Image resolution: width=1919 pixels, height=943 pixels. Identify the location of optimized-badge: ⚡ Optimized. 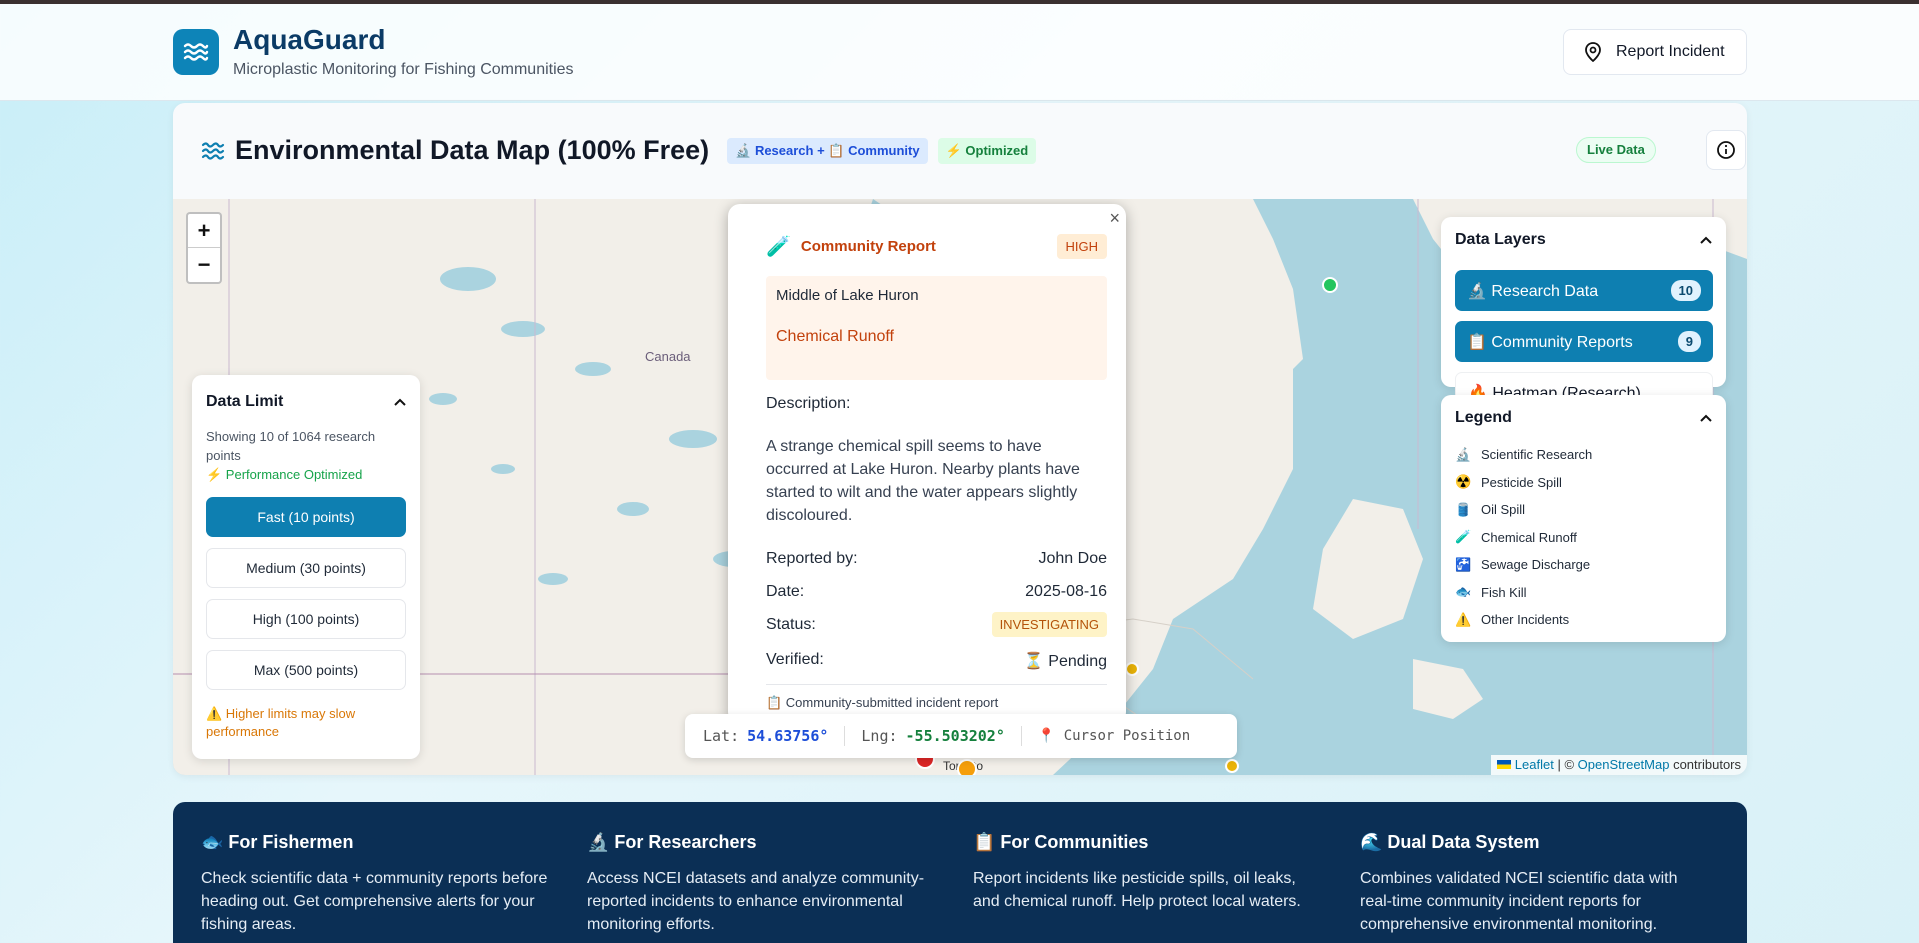
(987, 150).